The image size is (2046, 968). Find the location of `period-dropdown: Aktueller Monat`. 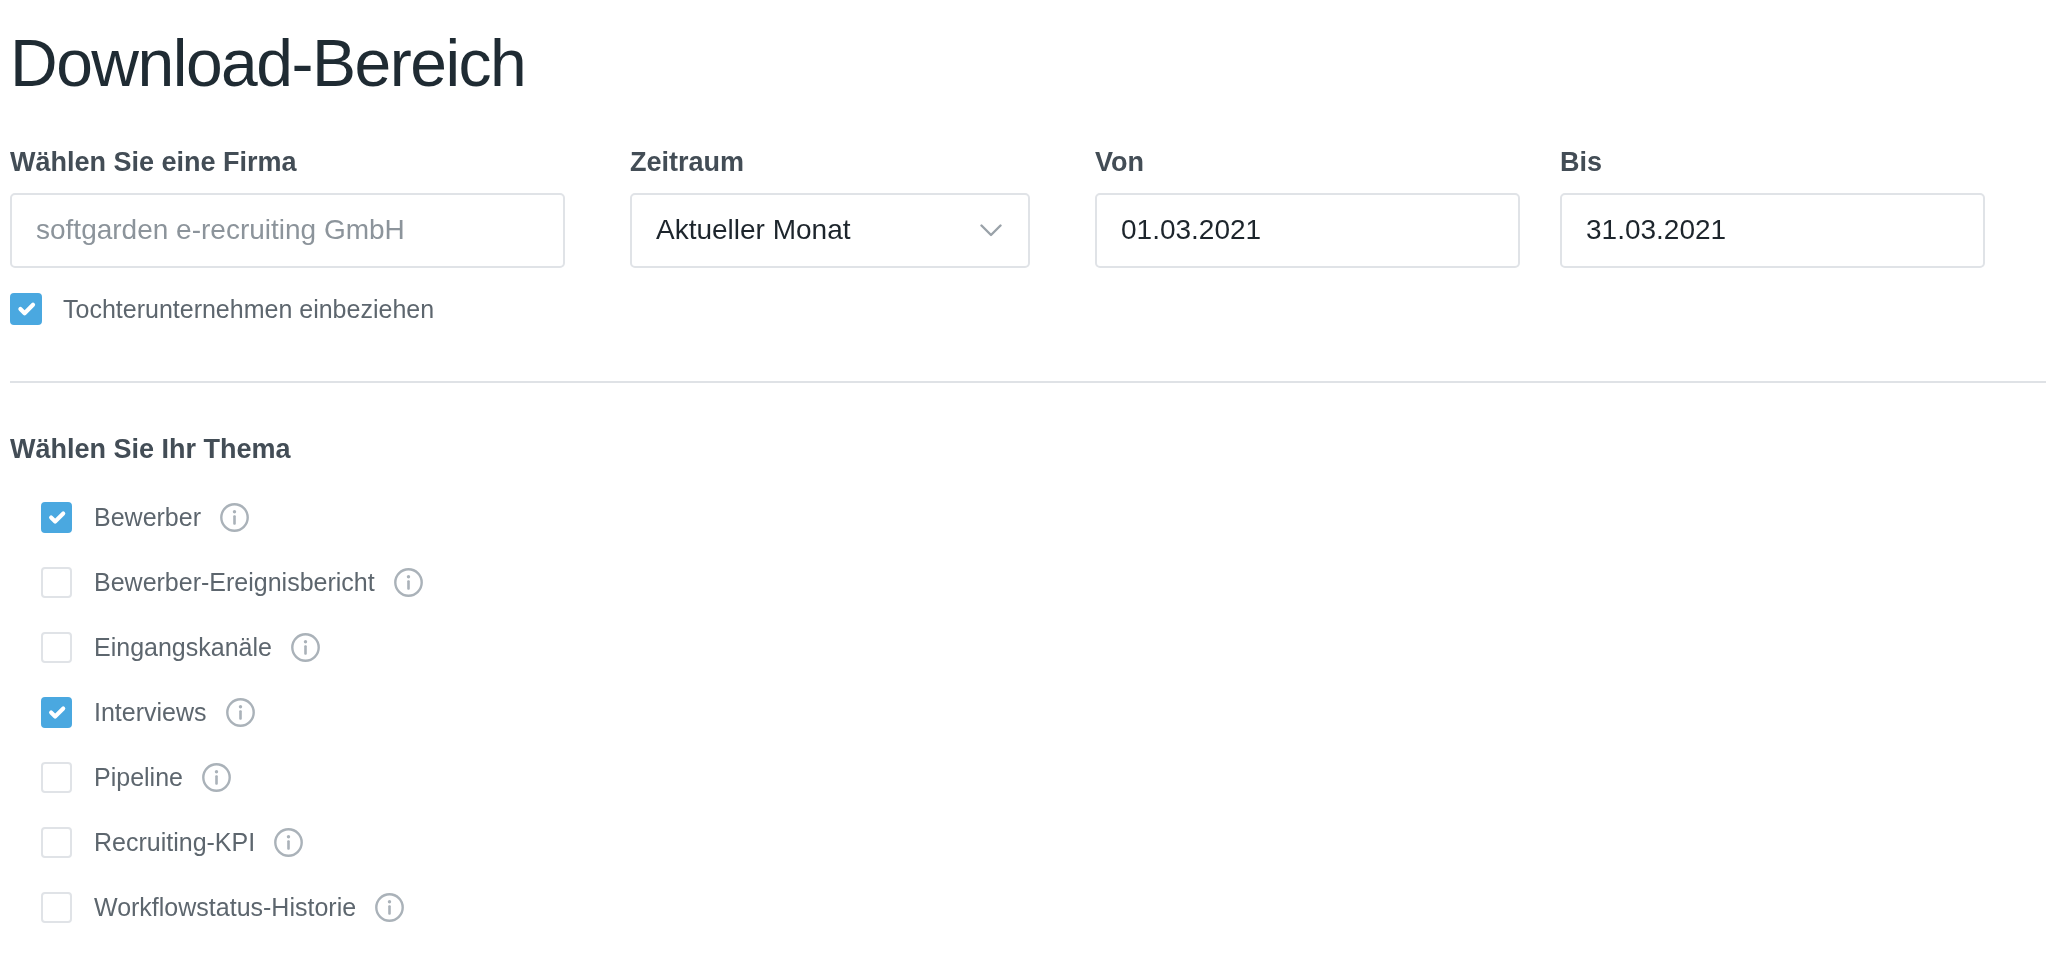

period-dropdown: Aktueller Monat is located at coordinates (830, 230).